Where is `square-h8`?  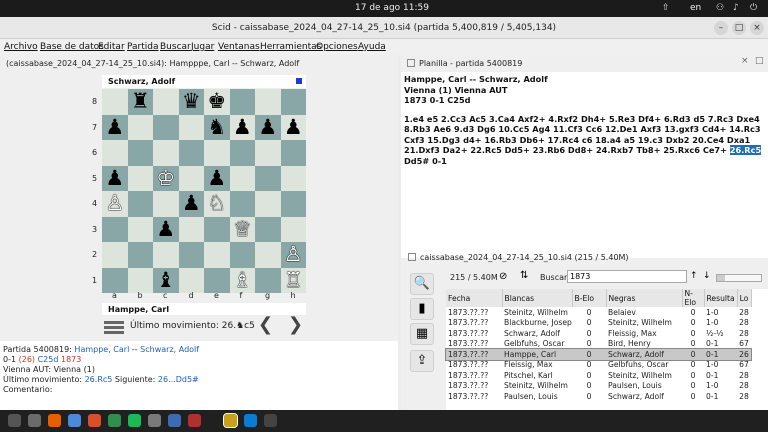 square-h8 is located at coordinates (293, 102).